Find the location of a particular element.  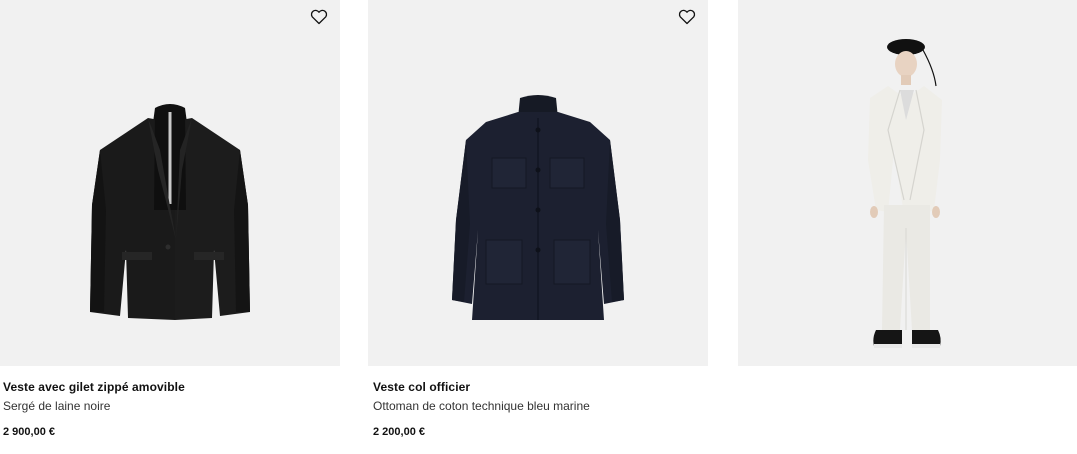

product-material: Sergé de laine noire is located at coordinates (57, 406).